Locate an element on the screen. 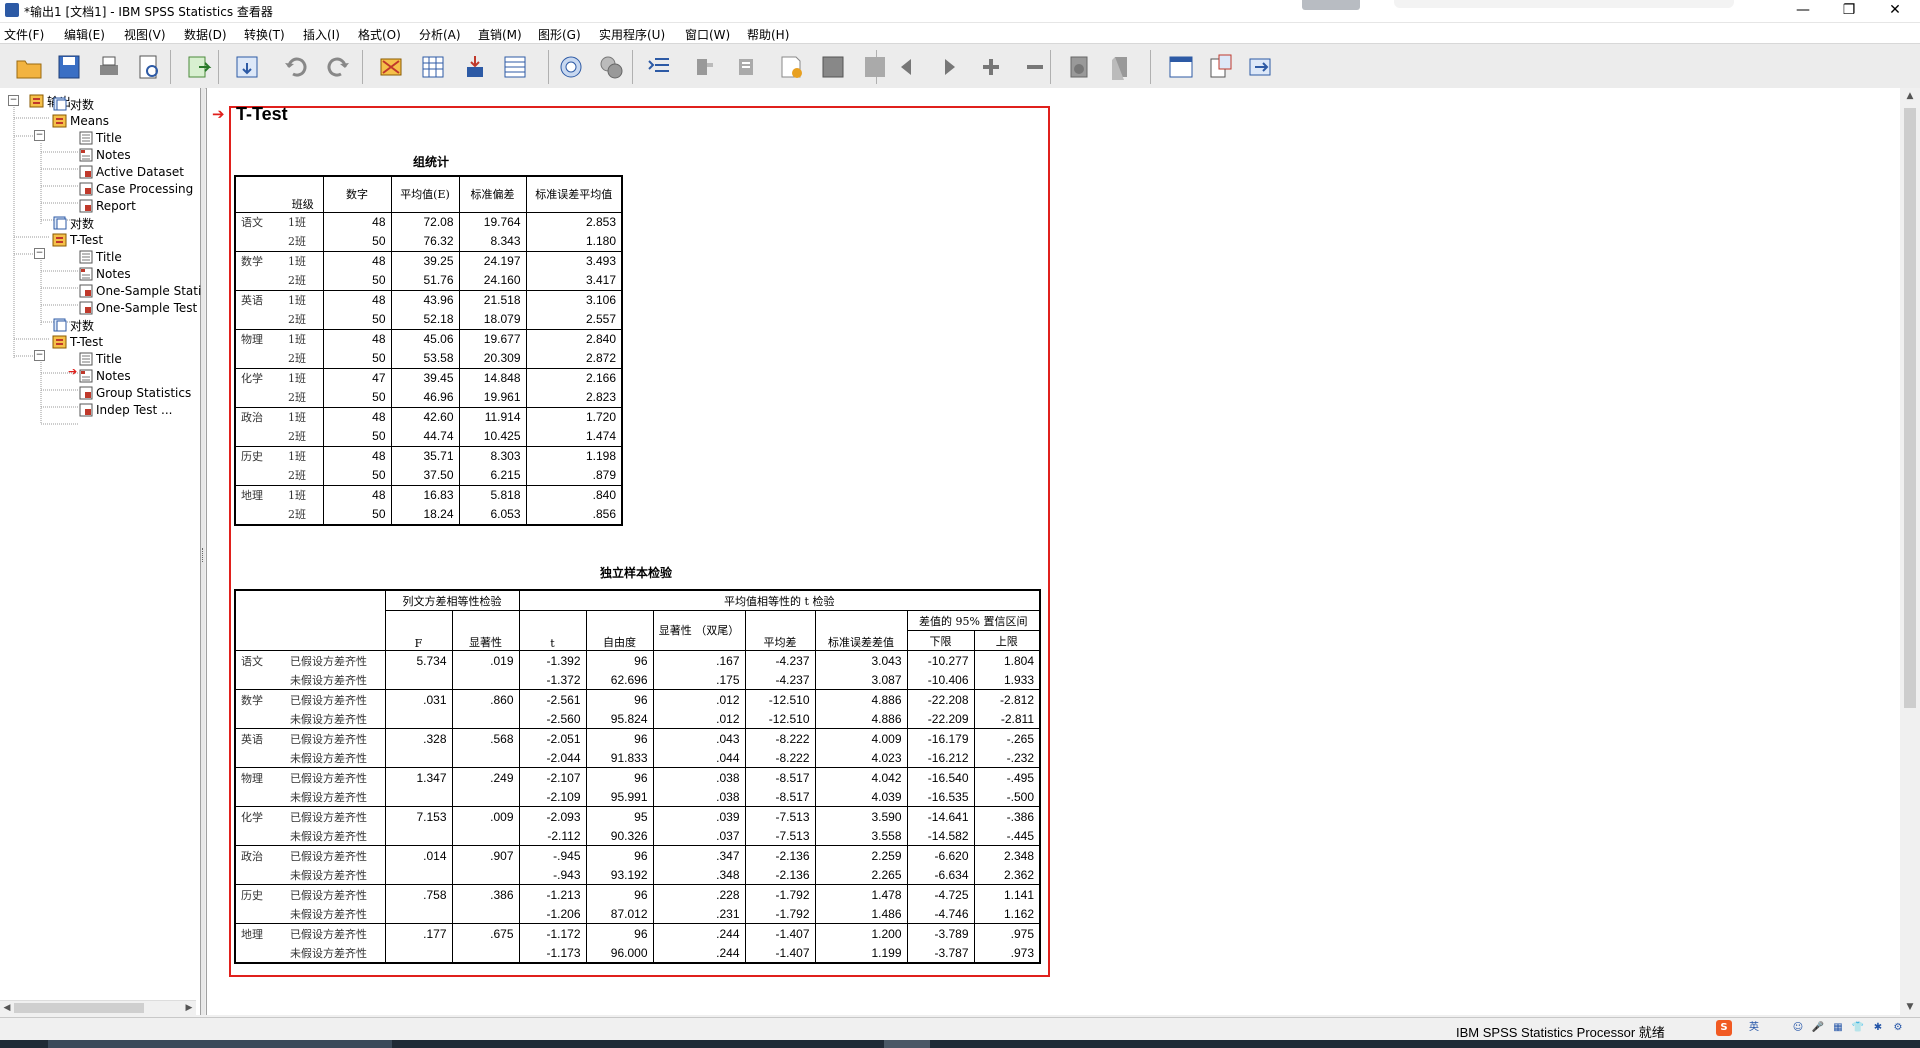 This screenshot has width=1920, height=1048. emoji-icon: ☺ is located at coordinates (1798, 1028).